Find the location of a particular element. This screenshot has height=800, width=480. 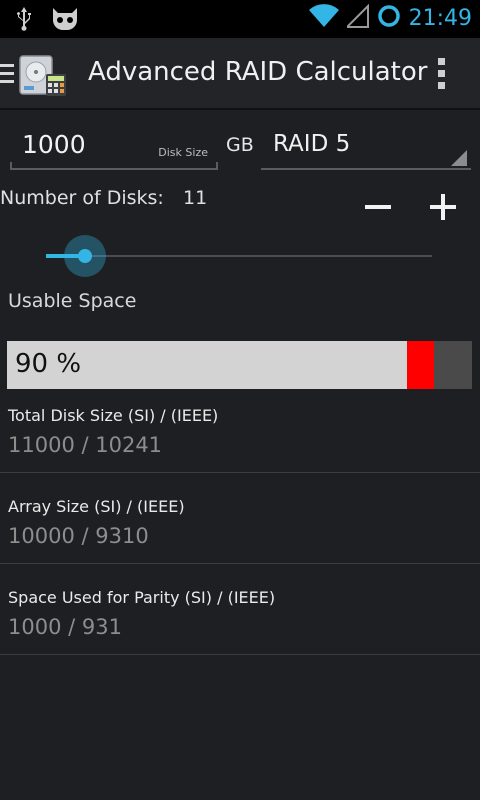

result-value: 1000 / 931 is located at coordinates (65, 627).